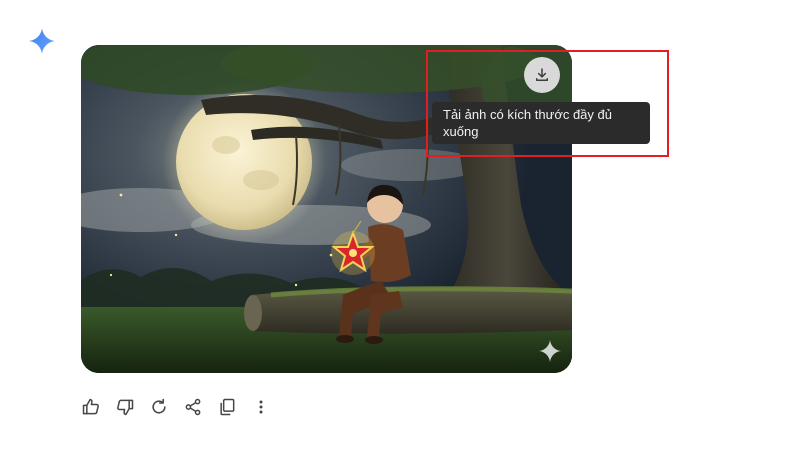  I want to click on more-vert-icon, so click(261, 407).